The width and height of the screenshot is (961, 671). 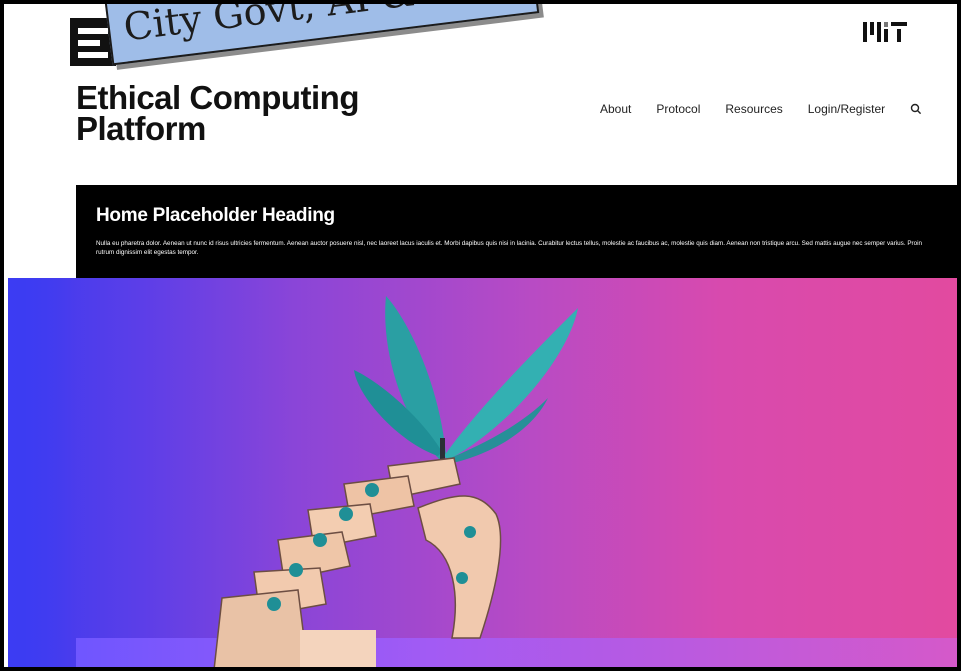 I want to click on site-title-line-1: Ethical Computing, so click(x=218, y=97).